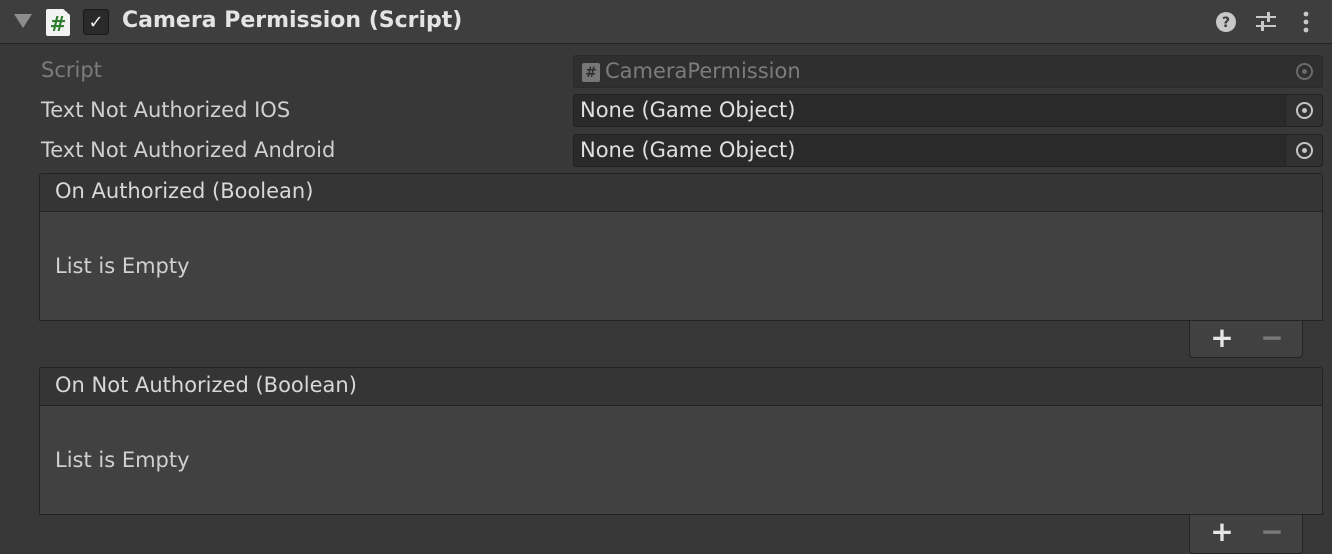  I want to click on more-options-icon, so click(1306, 22).